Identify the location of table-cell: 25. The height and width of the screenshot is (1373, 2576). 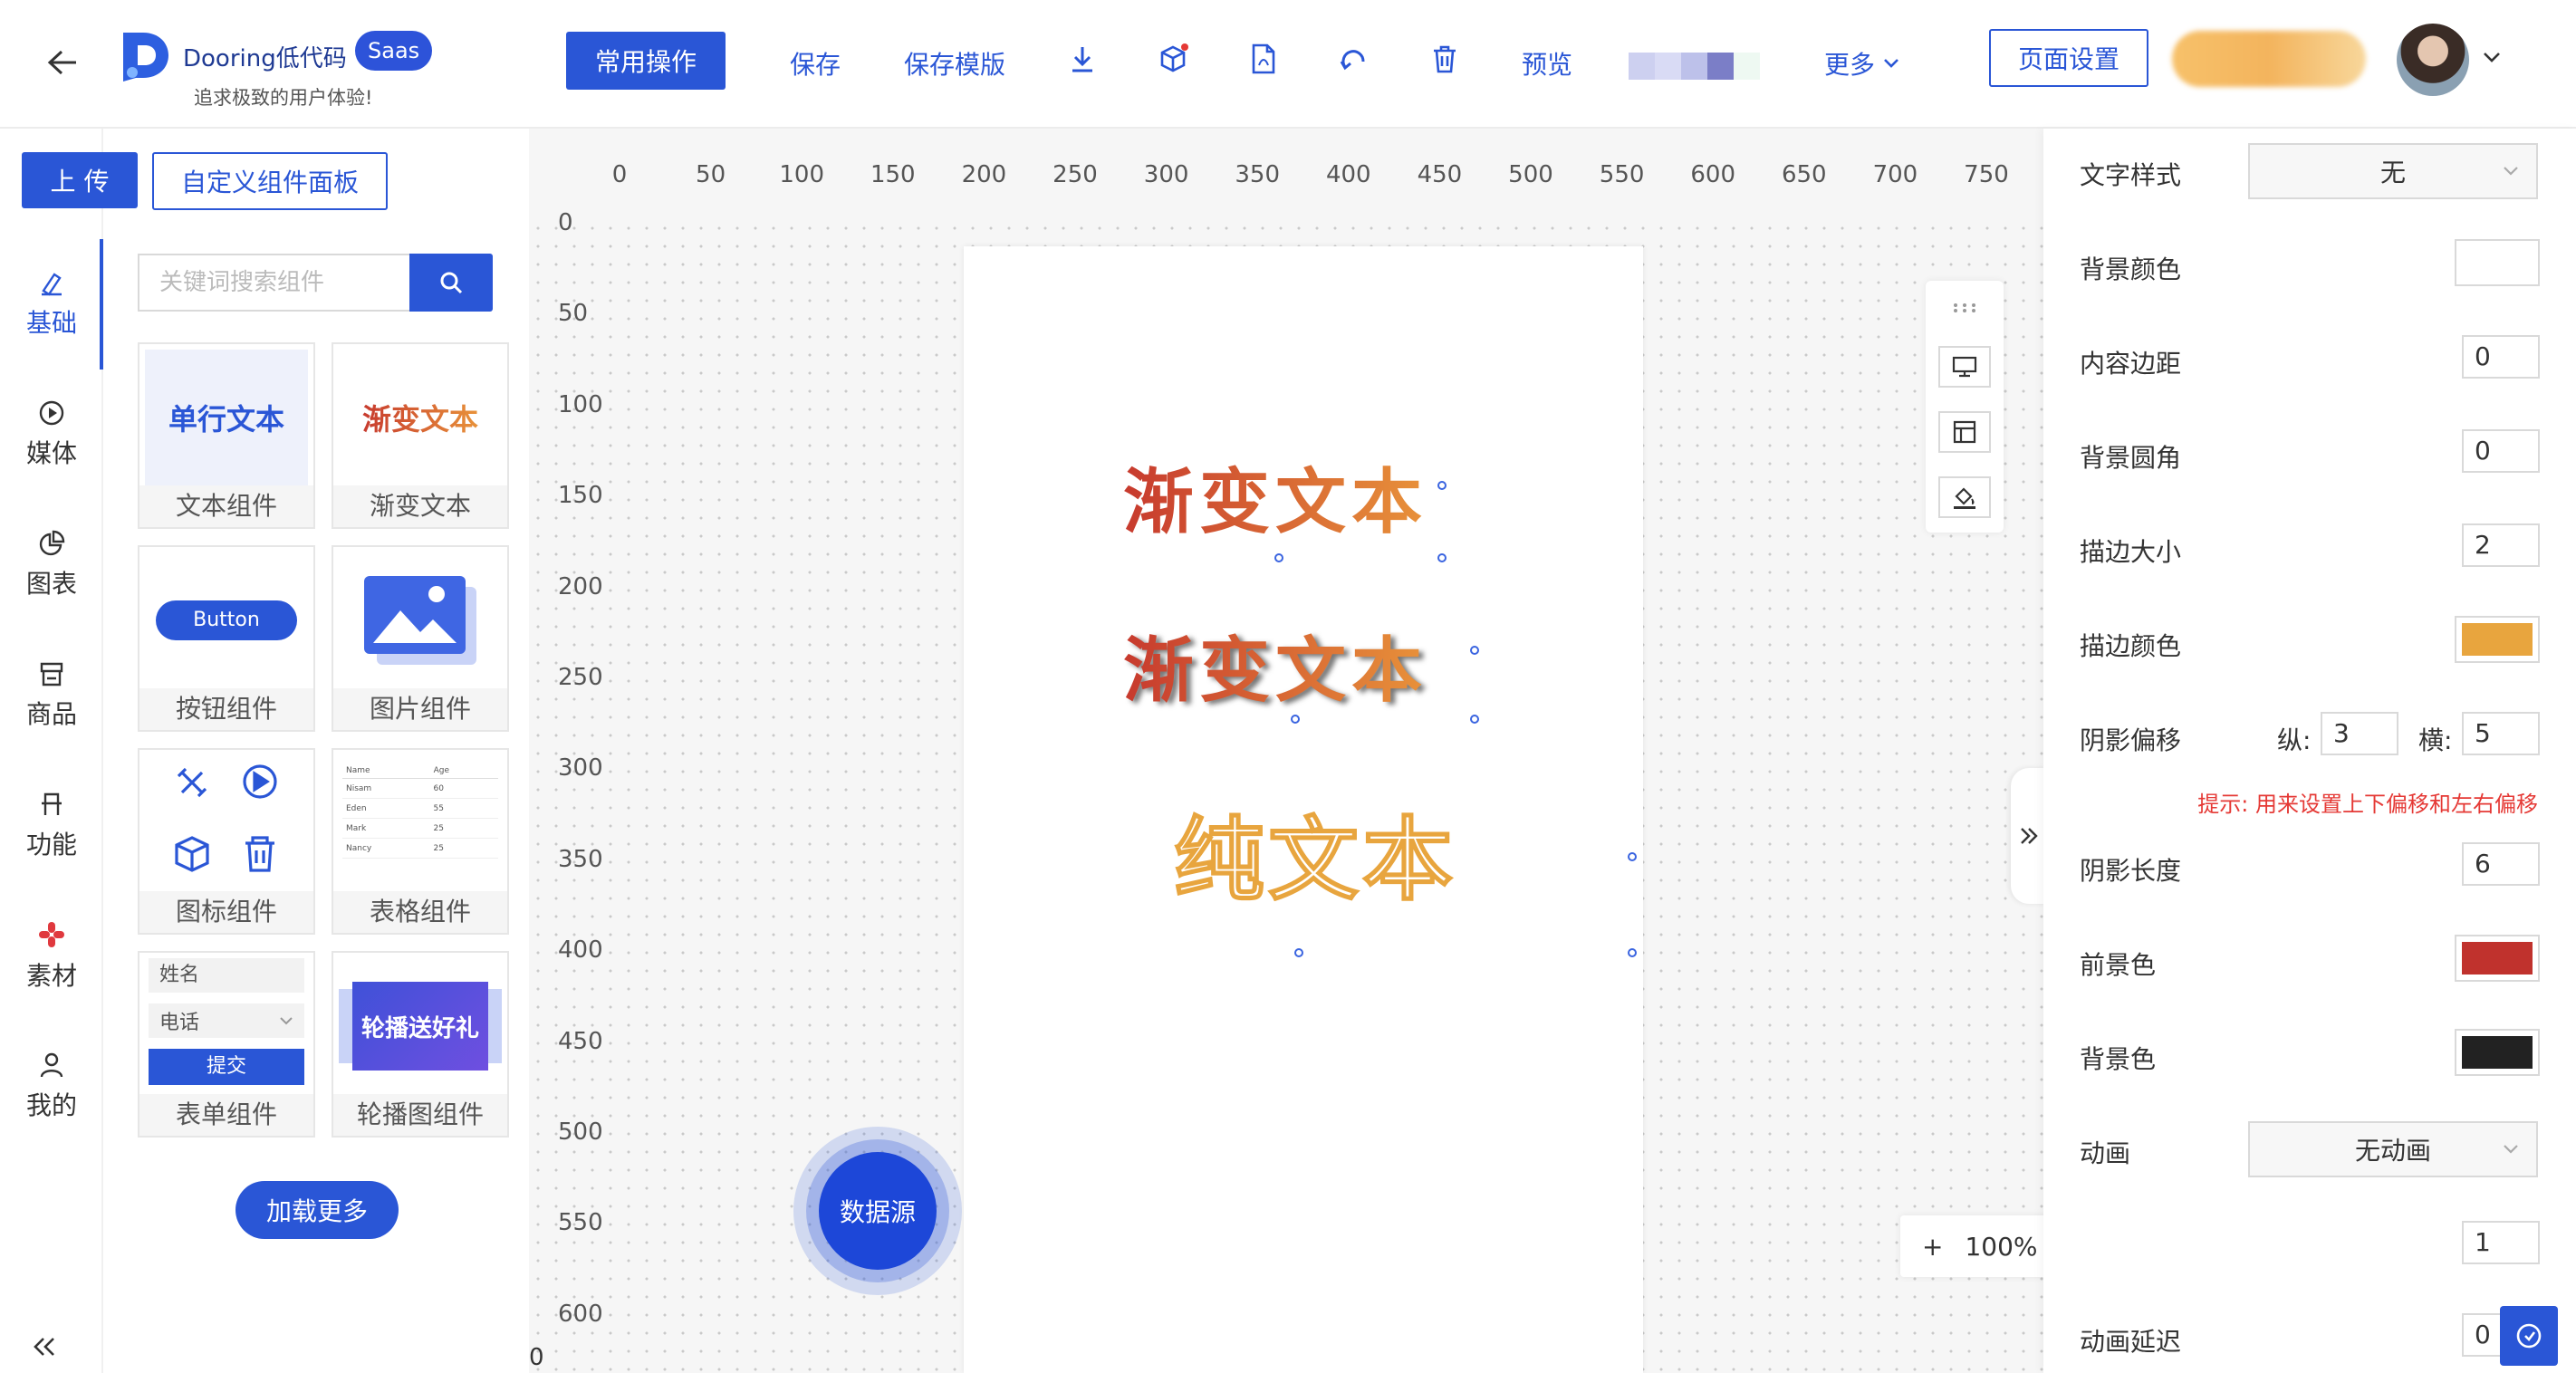
(438, 848).